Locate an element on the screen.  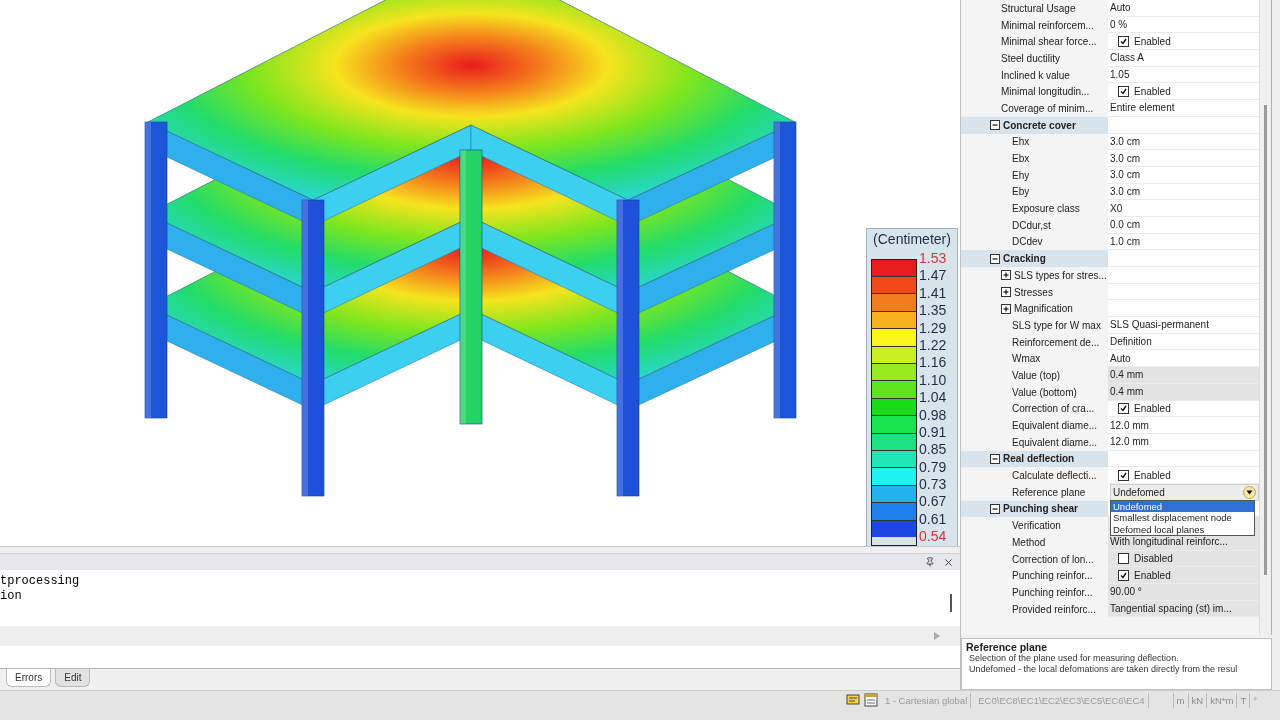
group-label: Concrete cover is located at coordinates (1039, 125).